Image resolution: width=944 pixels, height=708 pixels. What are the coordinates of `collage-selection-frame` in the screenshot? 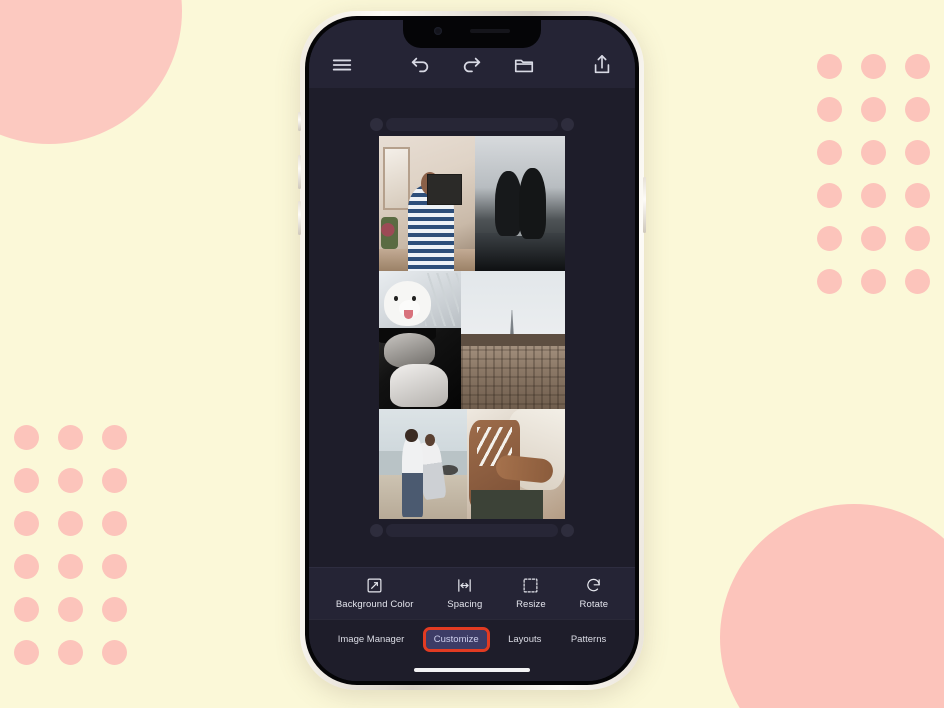 It's located at (472, 327).